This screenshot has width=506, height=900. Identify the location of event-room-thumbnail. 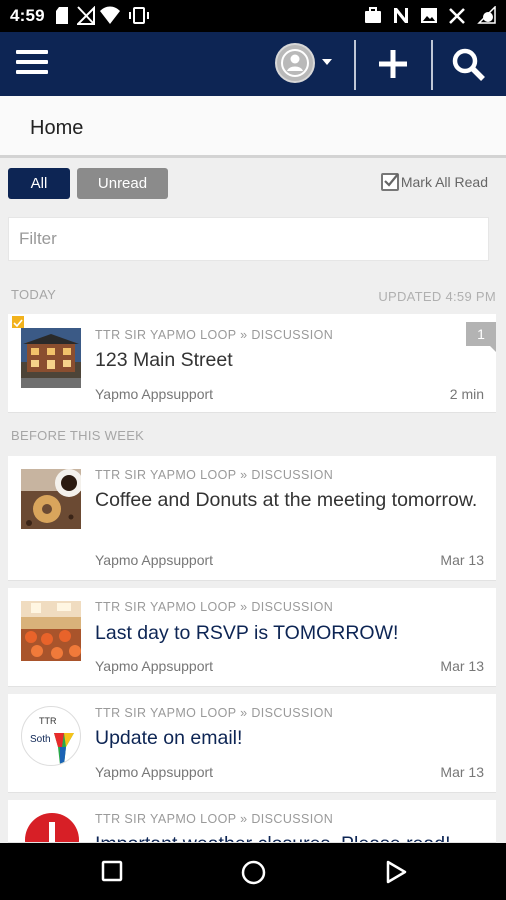
(51, 631).